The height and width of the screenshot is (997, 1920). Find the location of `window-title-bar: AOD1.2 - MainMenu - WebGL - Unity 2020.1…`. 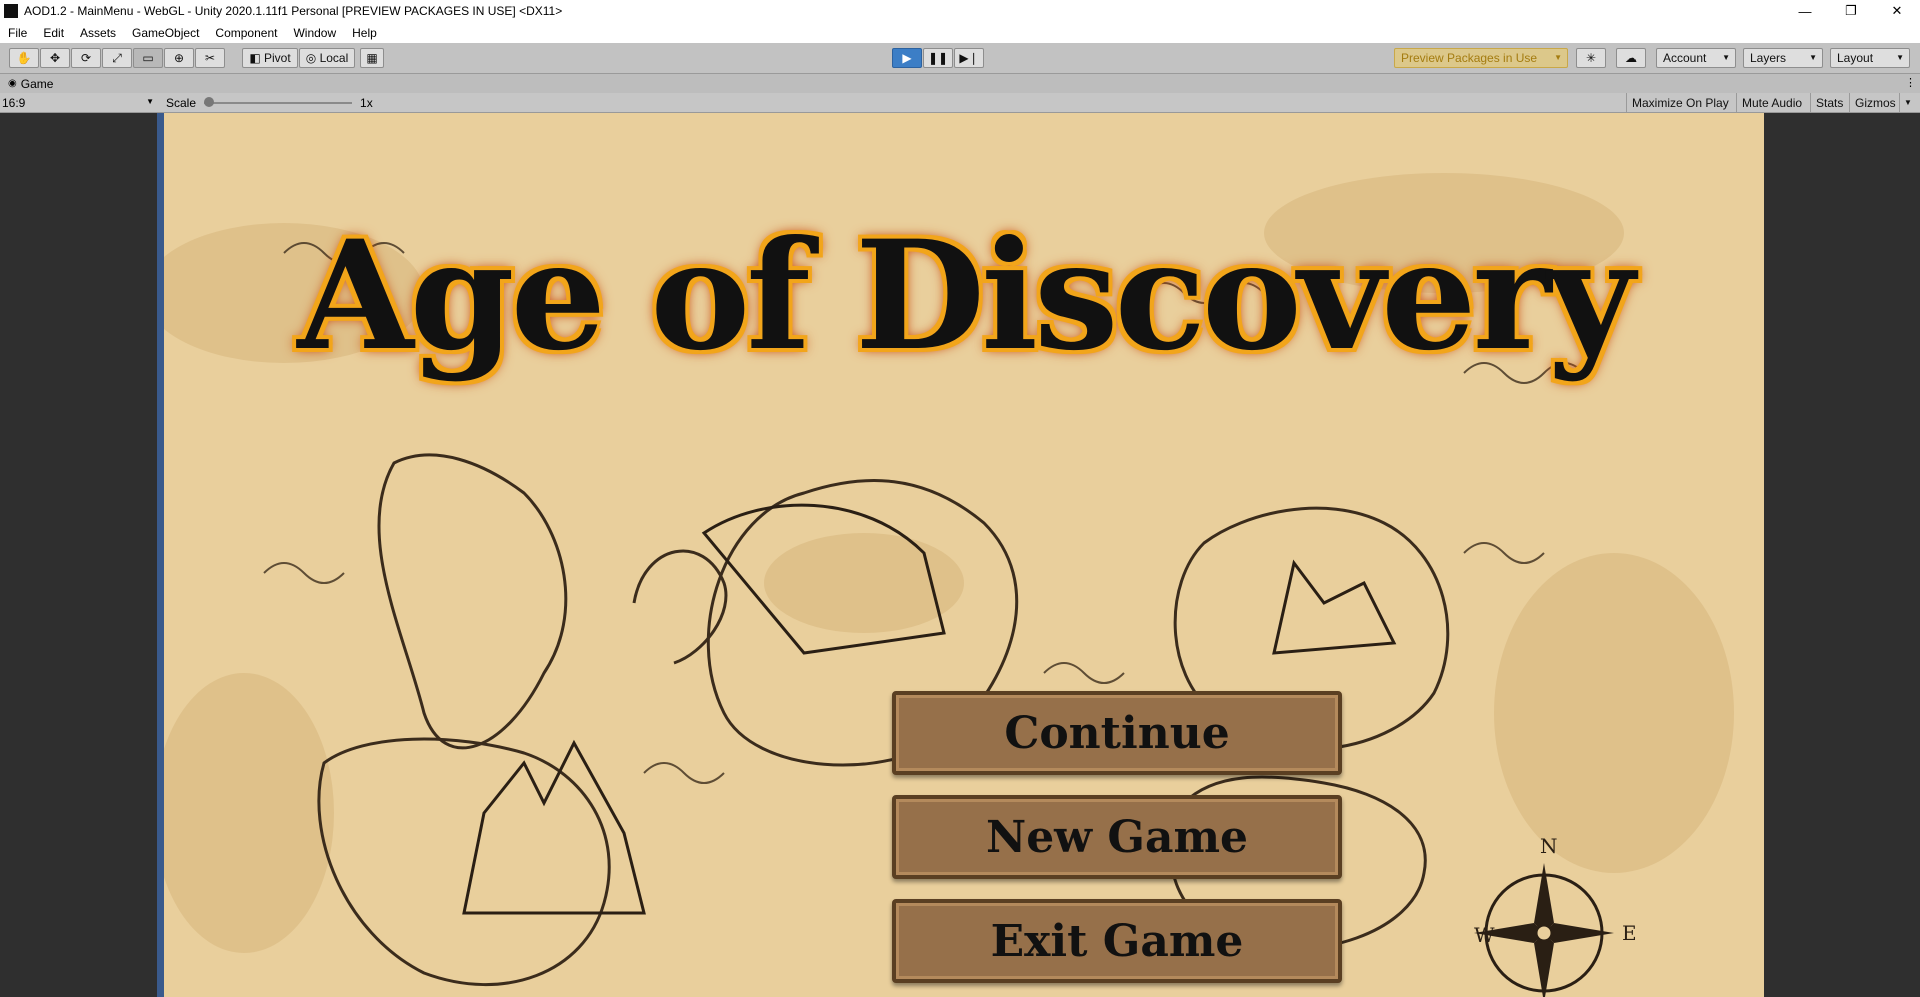

window-title-bar: AOD1.2 - MainMenu - WebGL - Unity 2020.1… is located at coordinates (960, 11).